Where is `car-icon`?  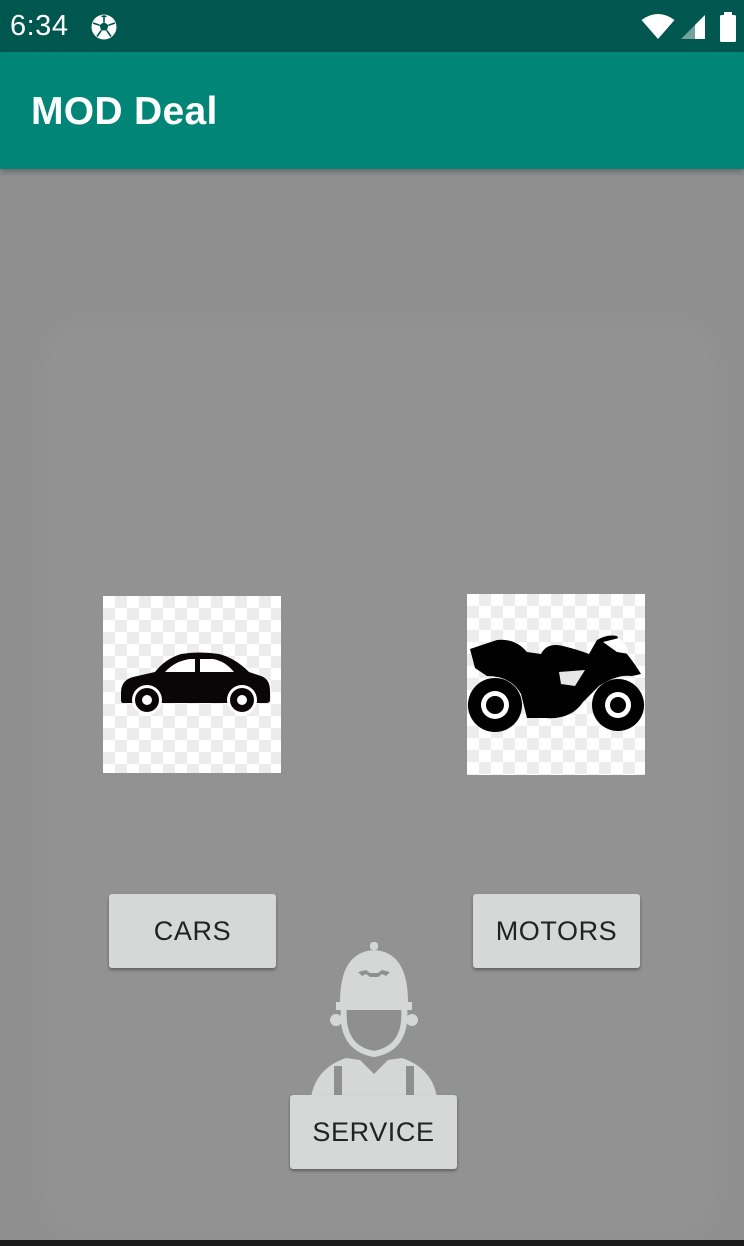 car-icon is located at coordinates (195, 683).